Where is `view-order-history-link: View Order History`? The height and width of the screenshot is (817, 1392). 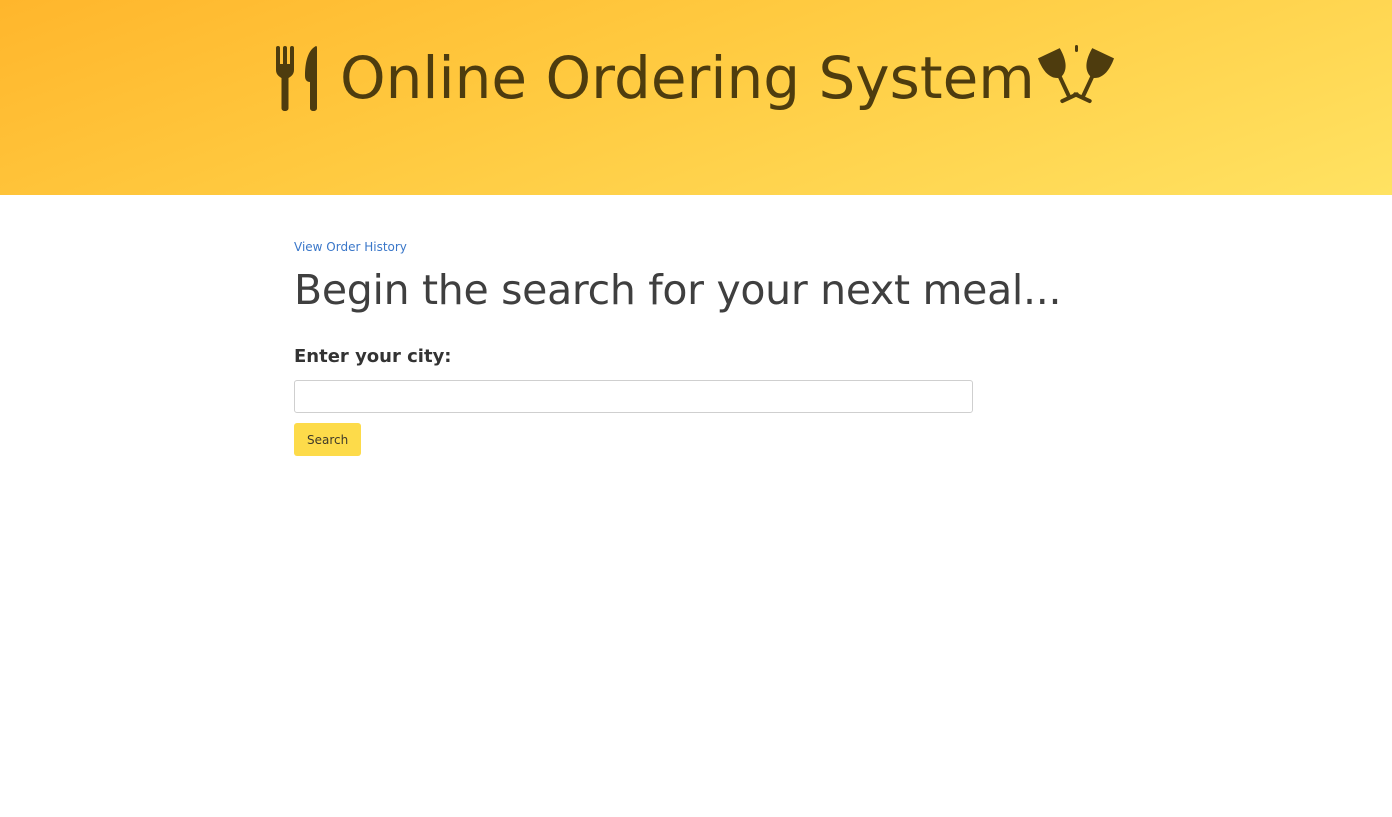 view-order-history-link: View Order History is located at coordinates (350, 247).